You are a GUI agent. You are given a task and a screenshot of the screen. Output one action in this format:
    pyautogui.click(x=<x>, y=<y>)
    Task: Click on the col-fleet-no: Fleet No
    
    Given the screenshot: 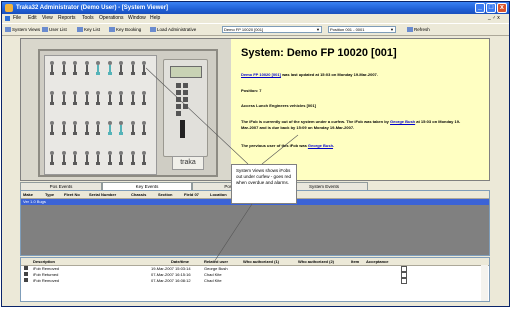 What is the action you would take?
    pyautogui.click(x=72, y=194)
    